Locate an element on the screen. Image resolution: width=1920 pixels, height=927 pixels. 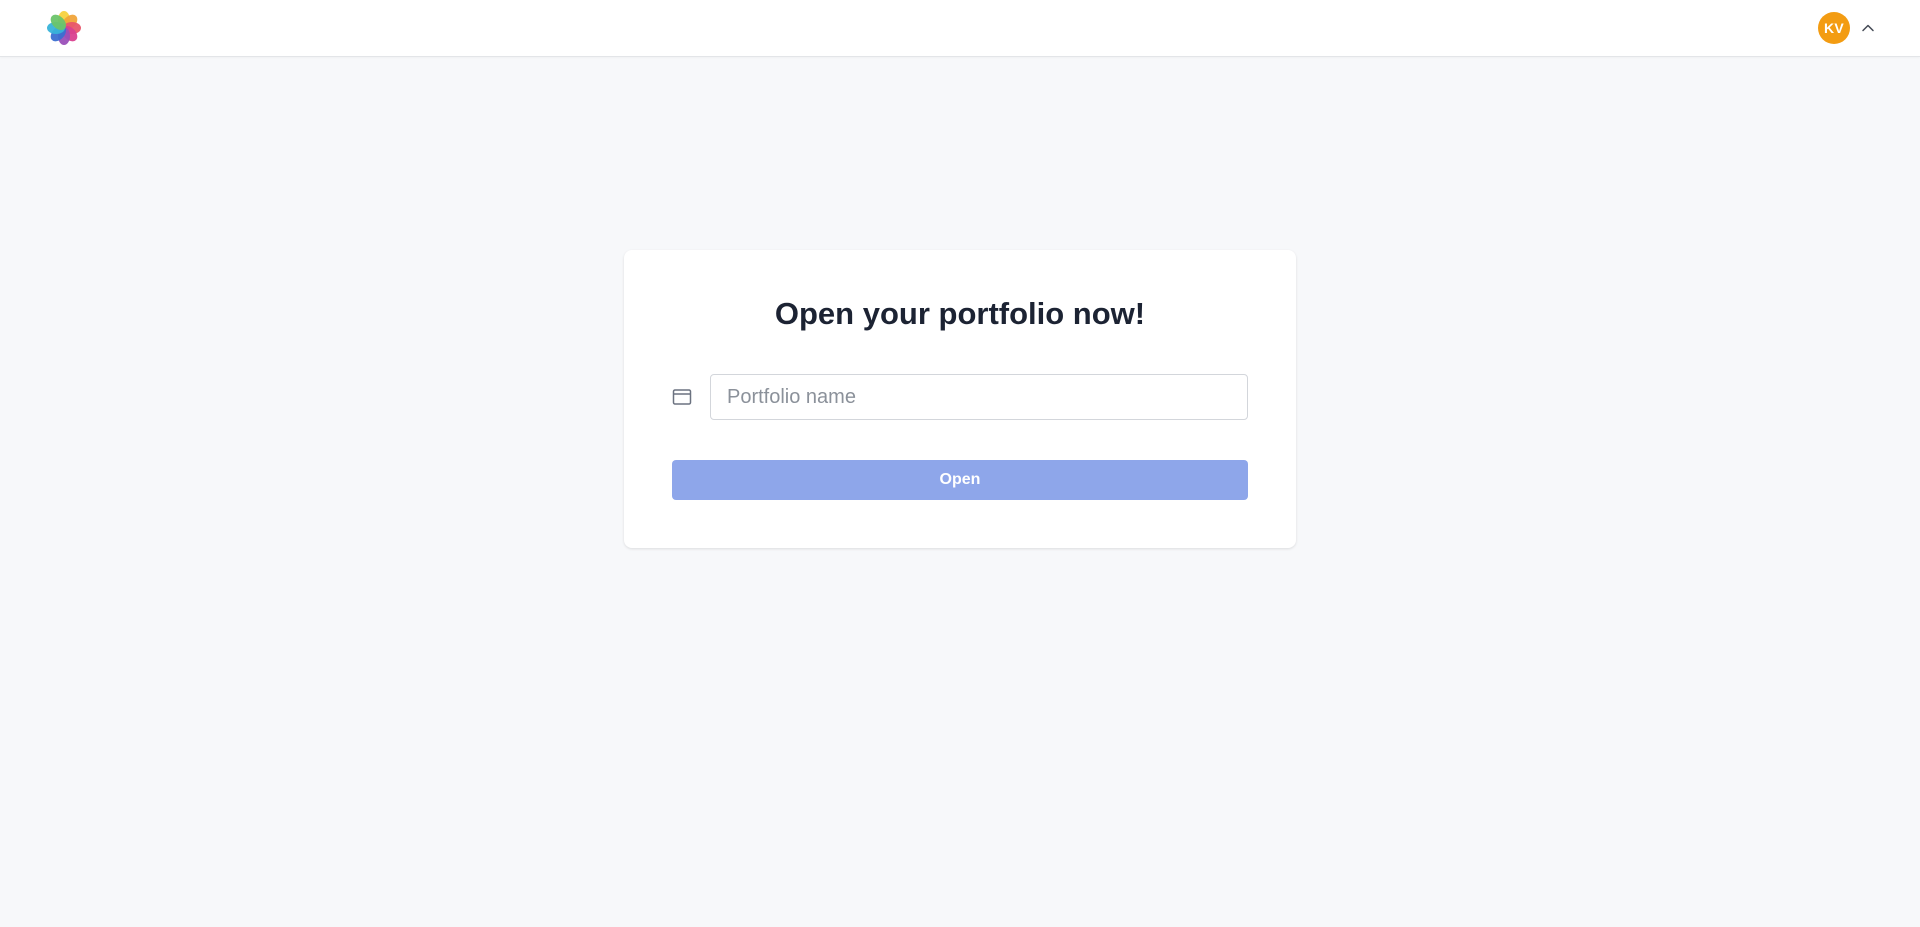
open-button: Open is located at coordinates (960, 480).